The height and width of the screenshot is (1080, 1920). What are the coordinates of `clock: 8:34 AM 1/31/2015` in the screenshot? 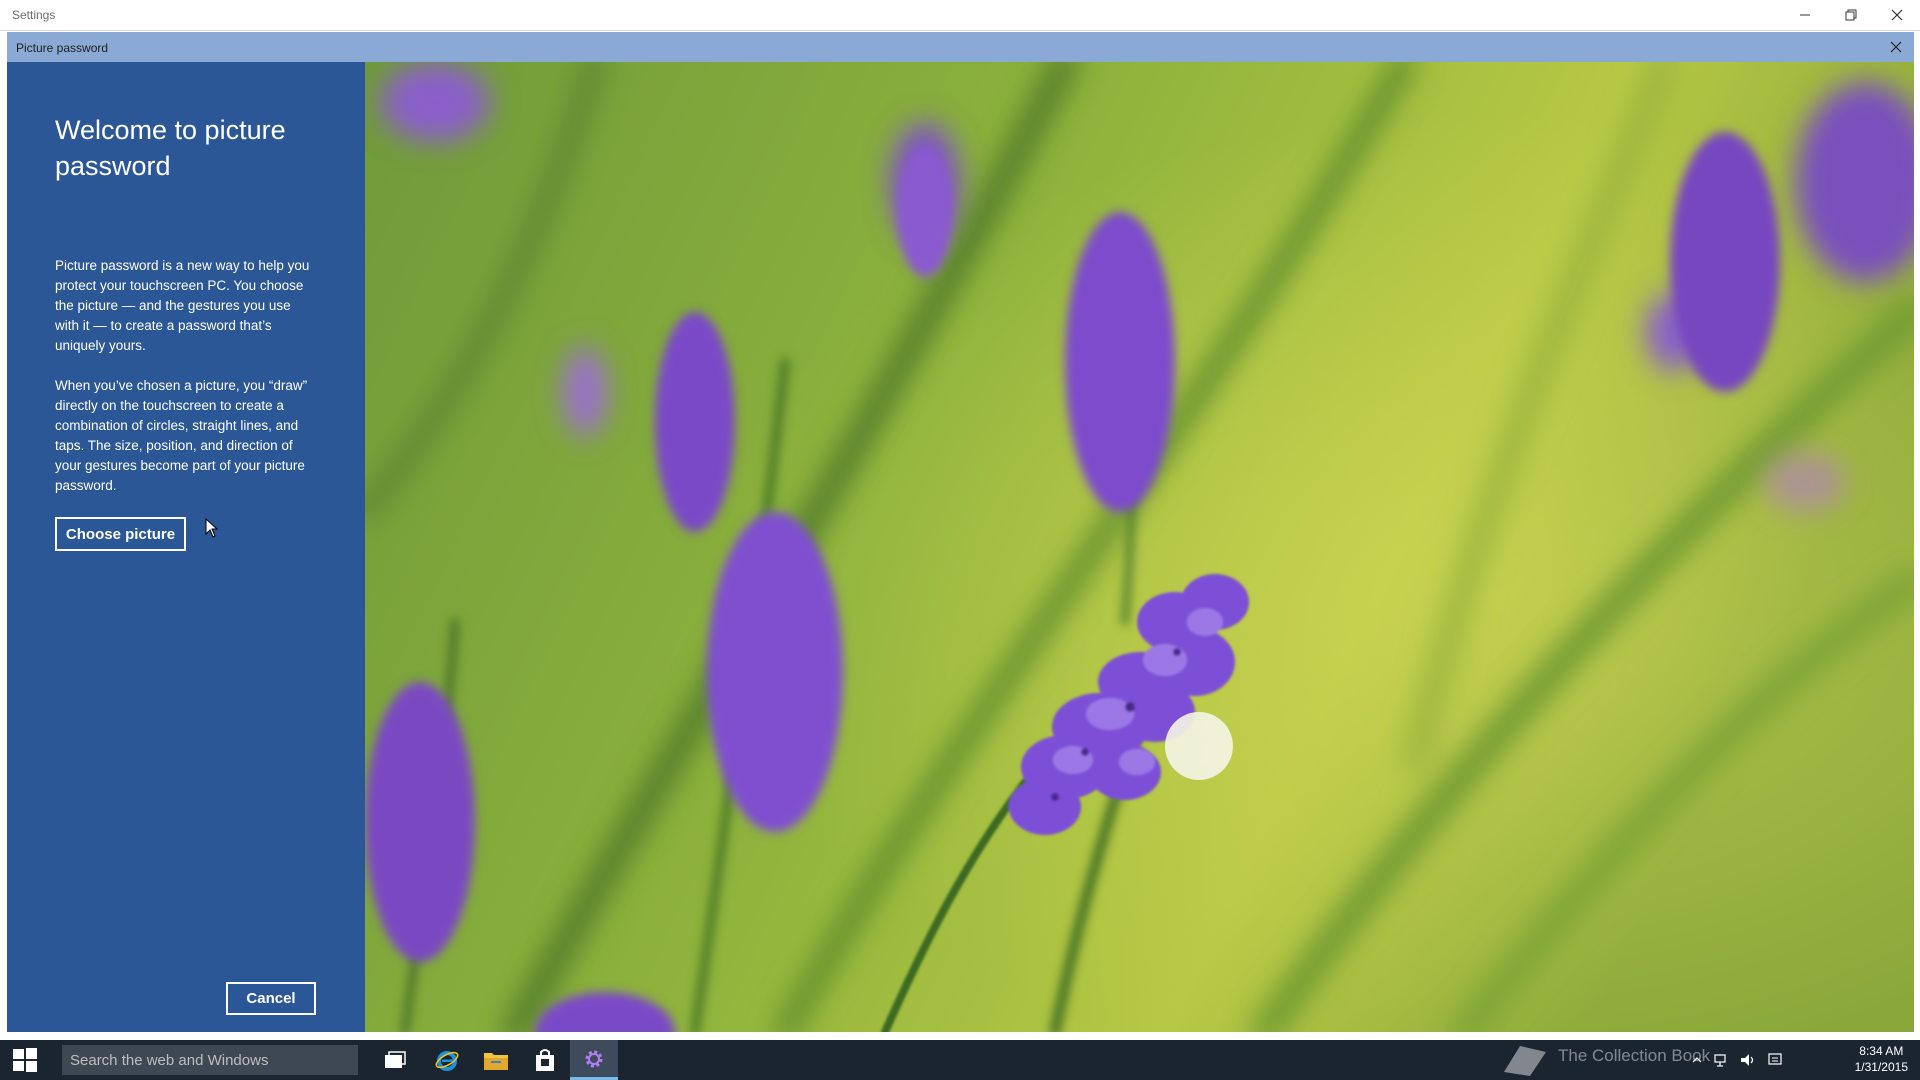 It's located at (1881, 1059).